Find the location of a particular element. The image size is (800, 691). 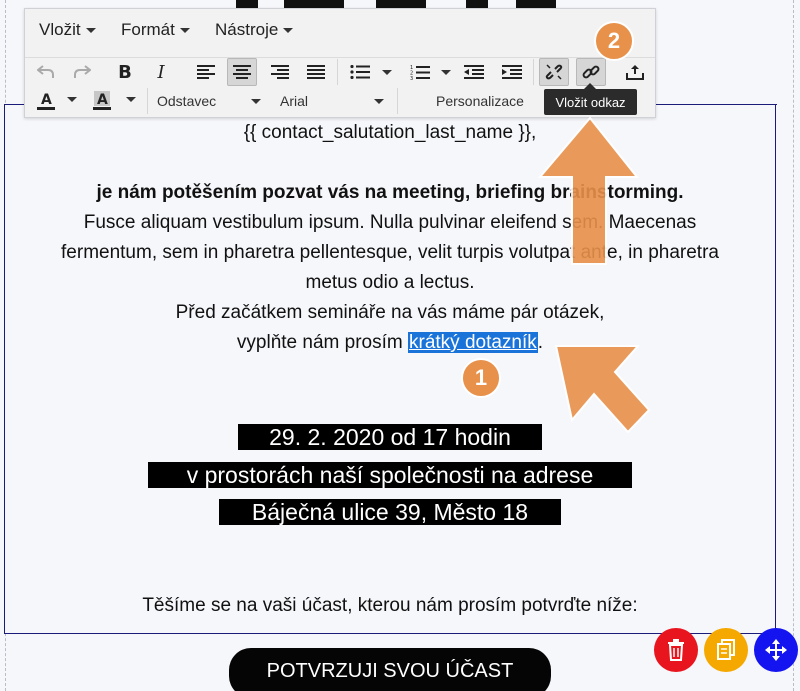

menu-insert-label: Vložit is located at coordinates (60, 29).